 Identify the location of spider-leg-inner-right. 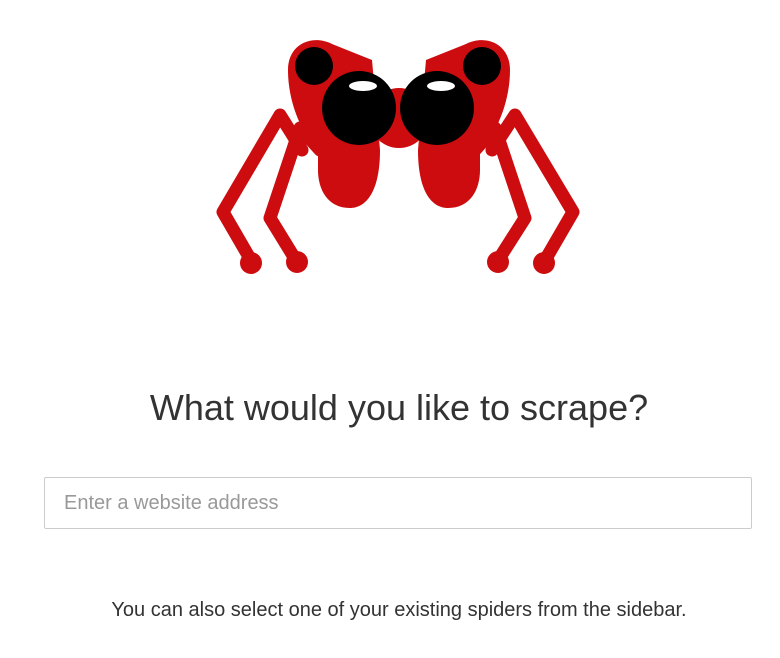
(500, 195).